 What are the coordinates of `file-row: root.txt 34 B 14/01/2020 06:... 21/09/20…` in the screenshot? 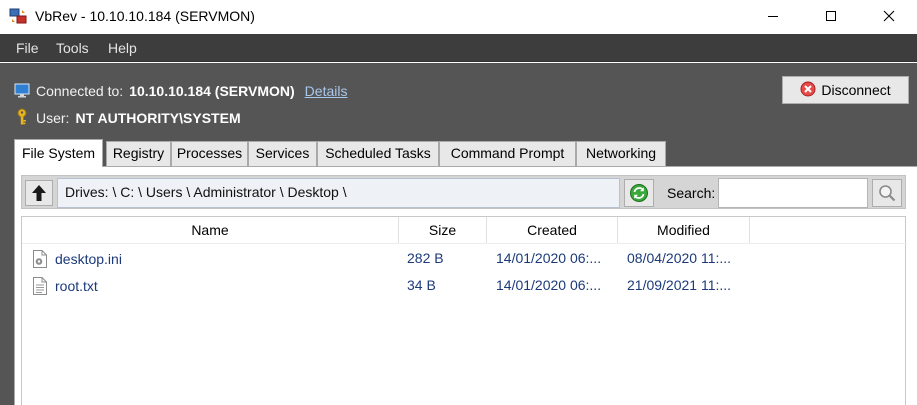 It's located at (464, 286).